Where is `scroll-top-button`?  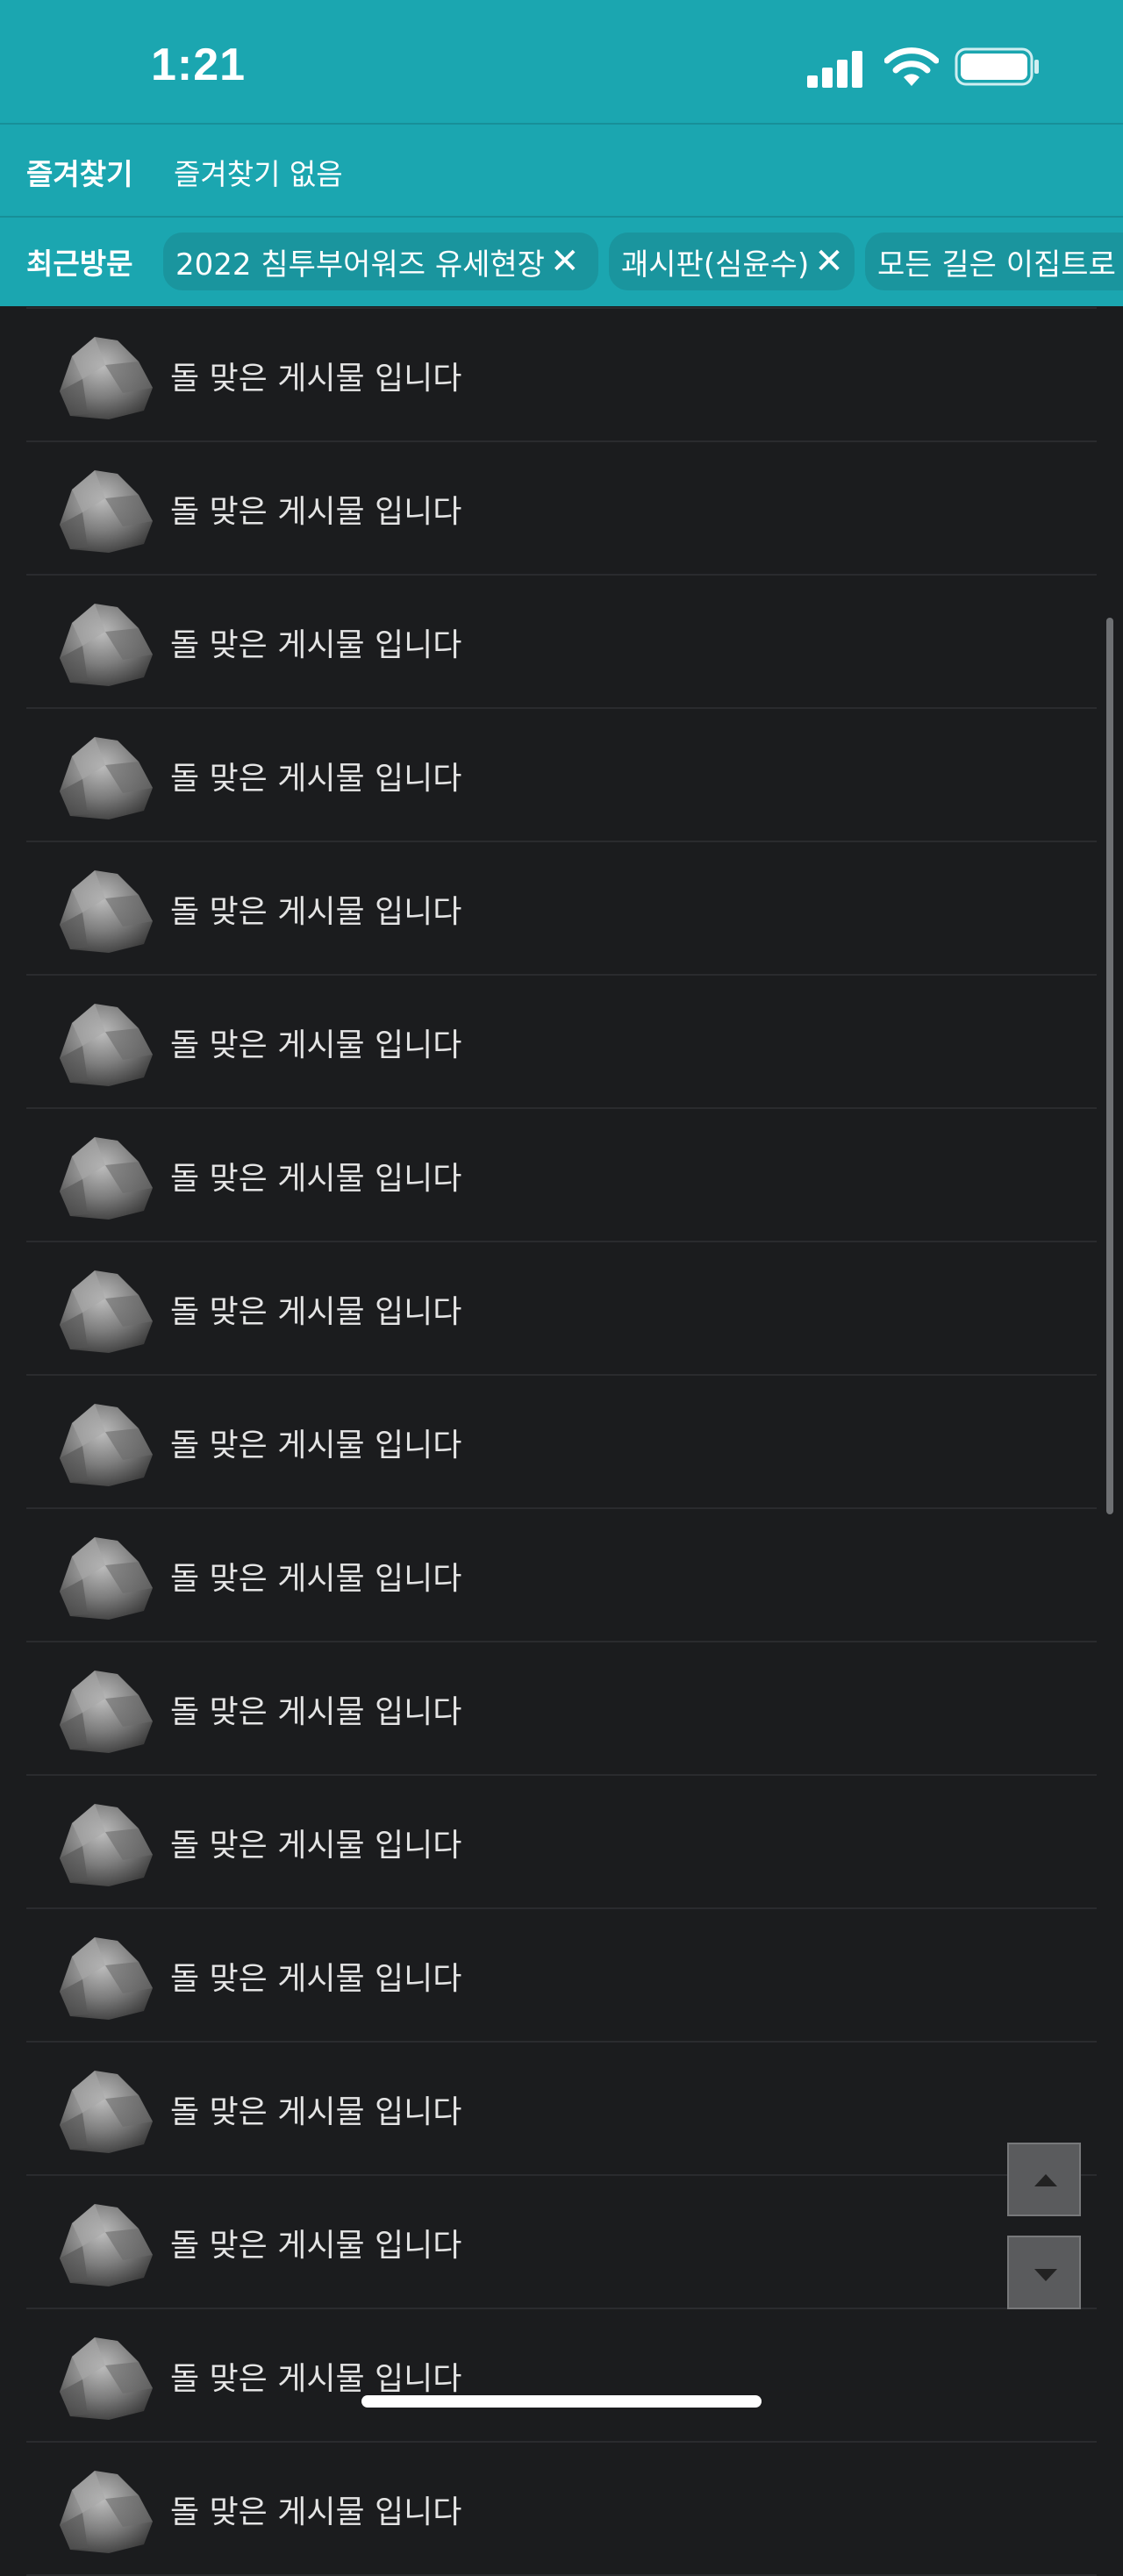
scroll-top-button is located at coordinates (1044, 2179).